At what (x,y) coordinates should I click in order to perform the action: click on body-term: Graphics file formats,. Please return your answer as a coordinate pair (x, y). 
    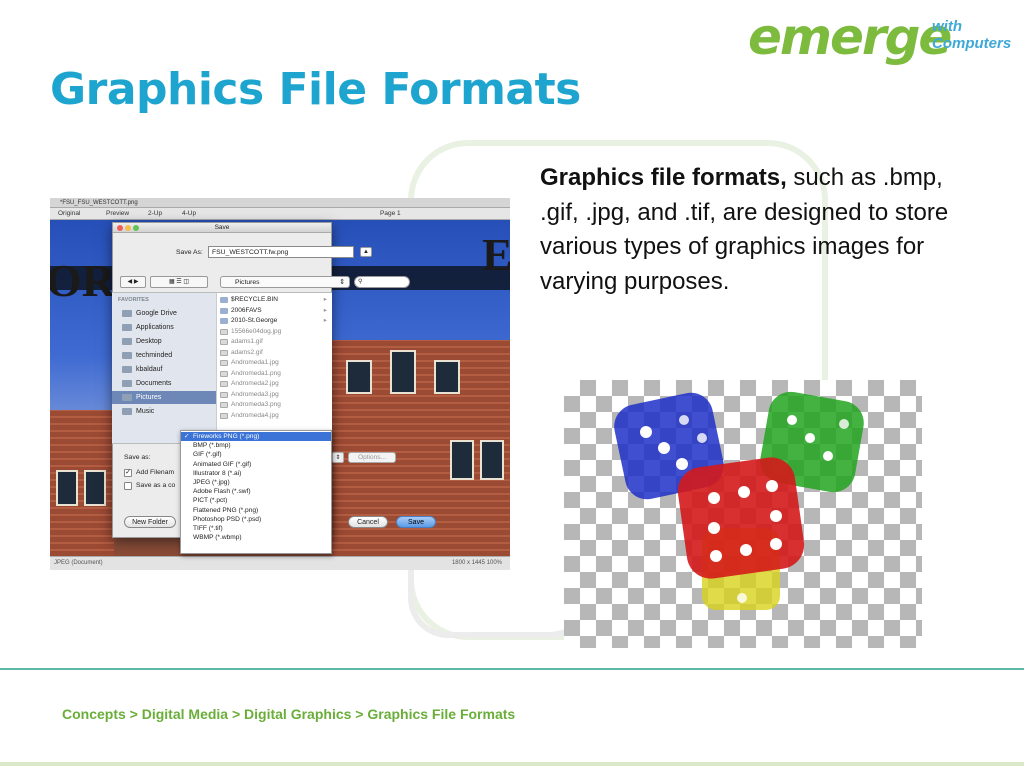
    Looking at the image, I should click on (663, 177).